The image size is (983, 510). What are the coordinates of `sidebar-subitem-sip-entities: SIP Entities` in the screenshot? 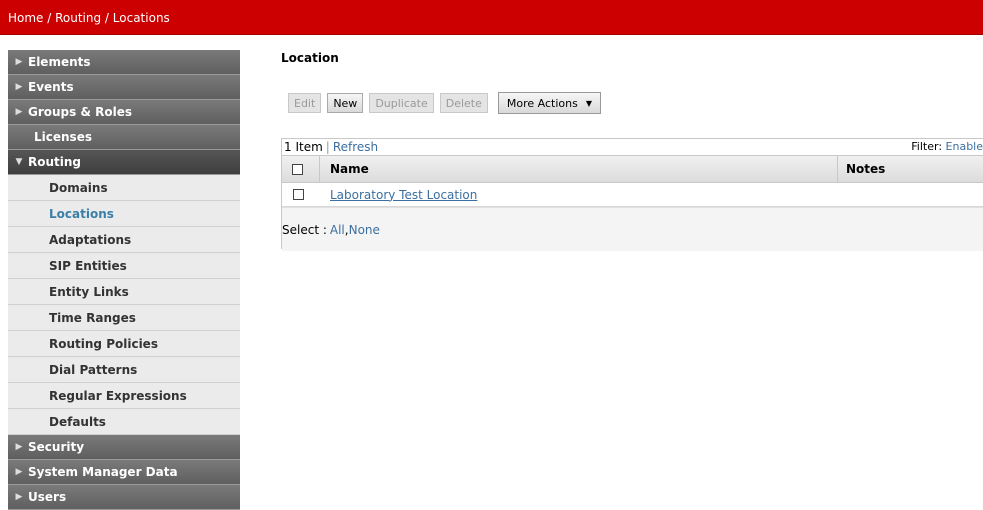 It's located at (124, 266).